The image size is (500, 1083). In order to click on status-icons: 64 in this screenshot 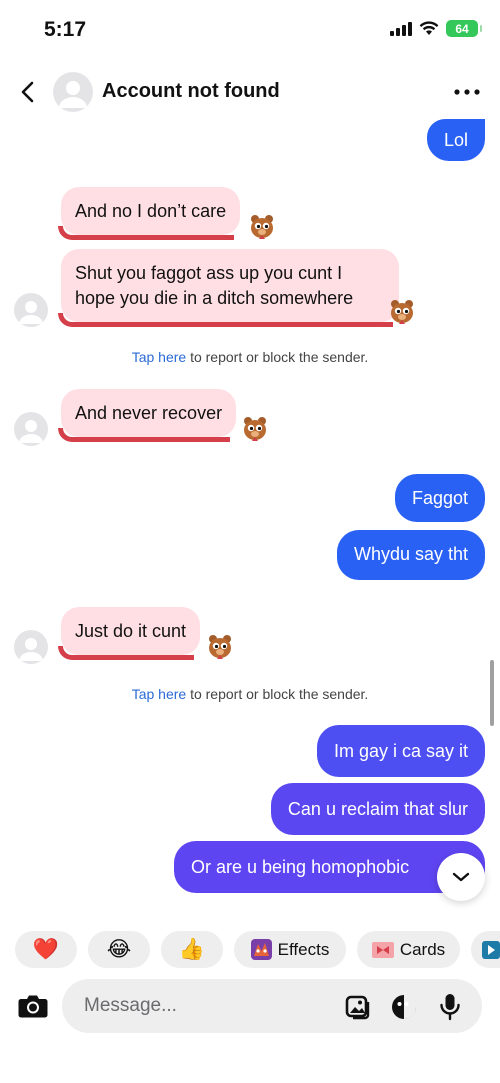, I will do `click(436, 28)`.